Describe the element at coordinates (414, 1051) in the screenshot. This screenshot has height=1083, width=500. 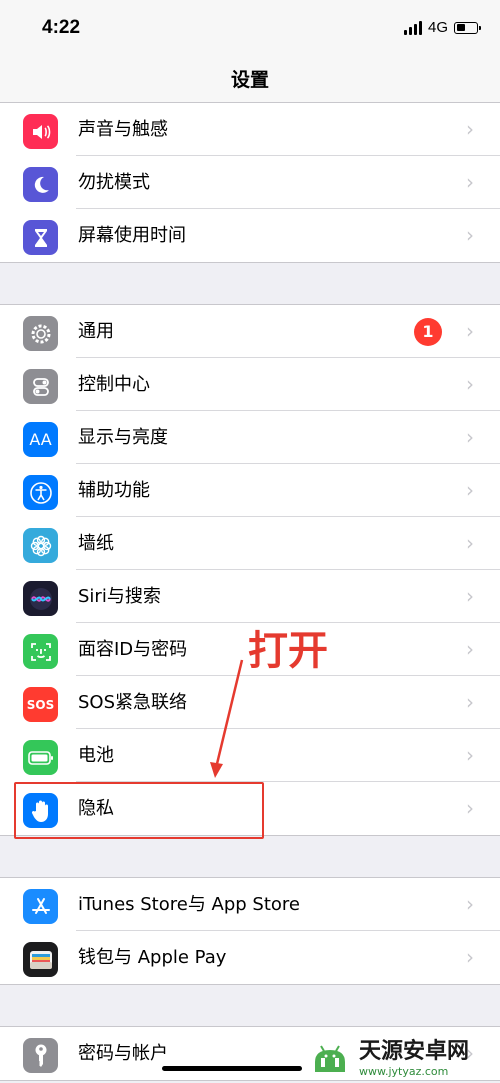
I see `watermark-name: 天源安卓网` at that location.